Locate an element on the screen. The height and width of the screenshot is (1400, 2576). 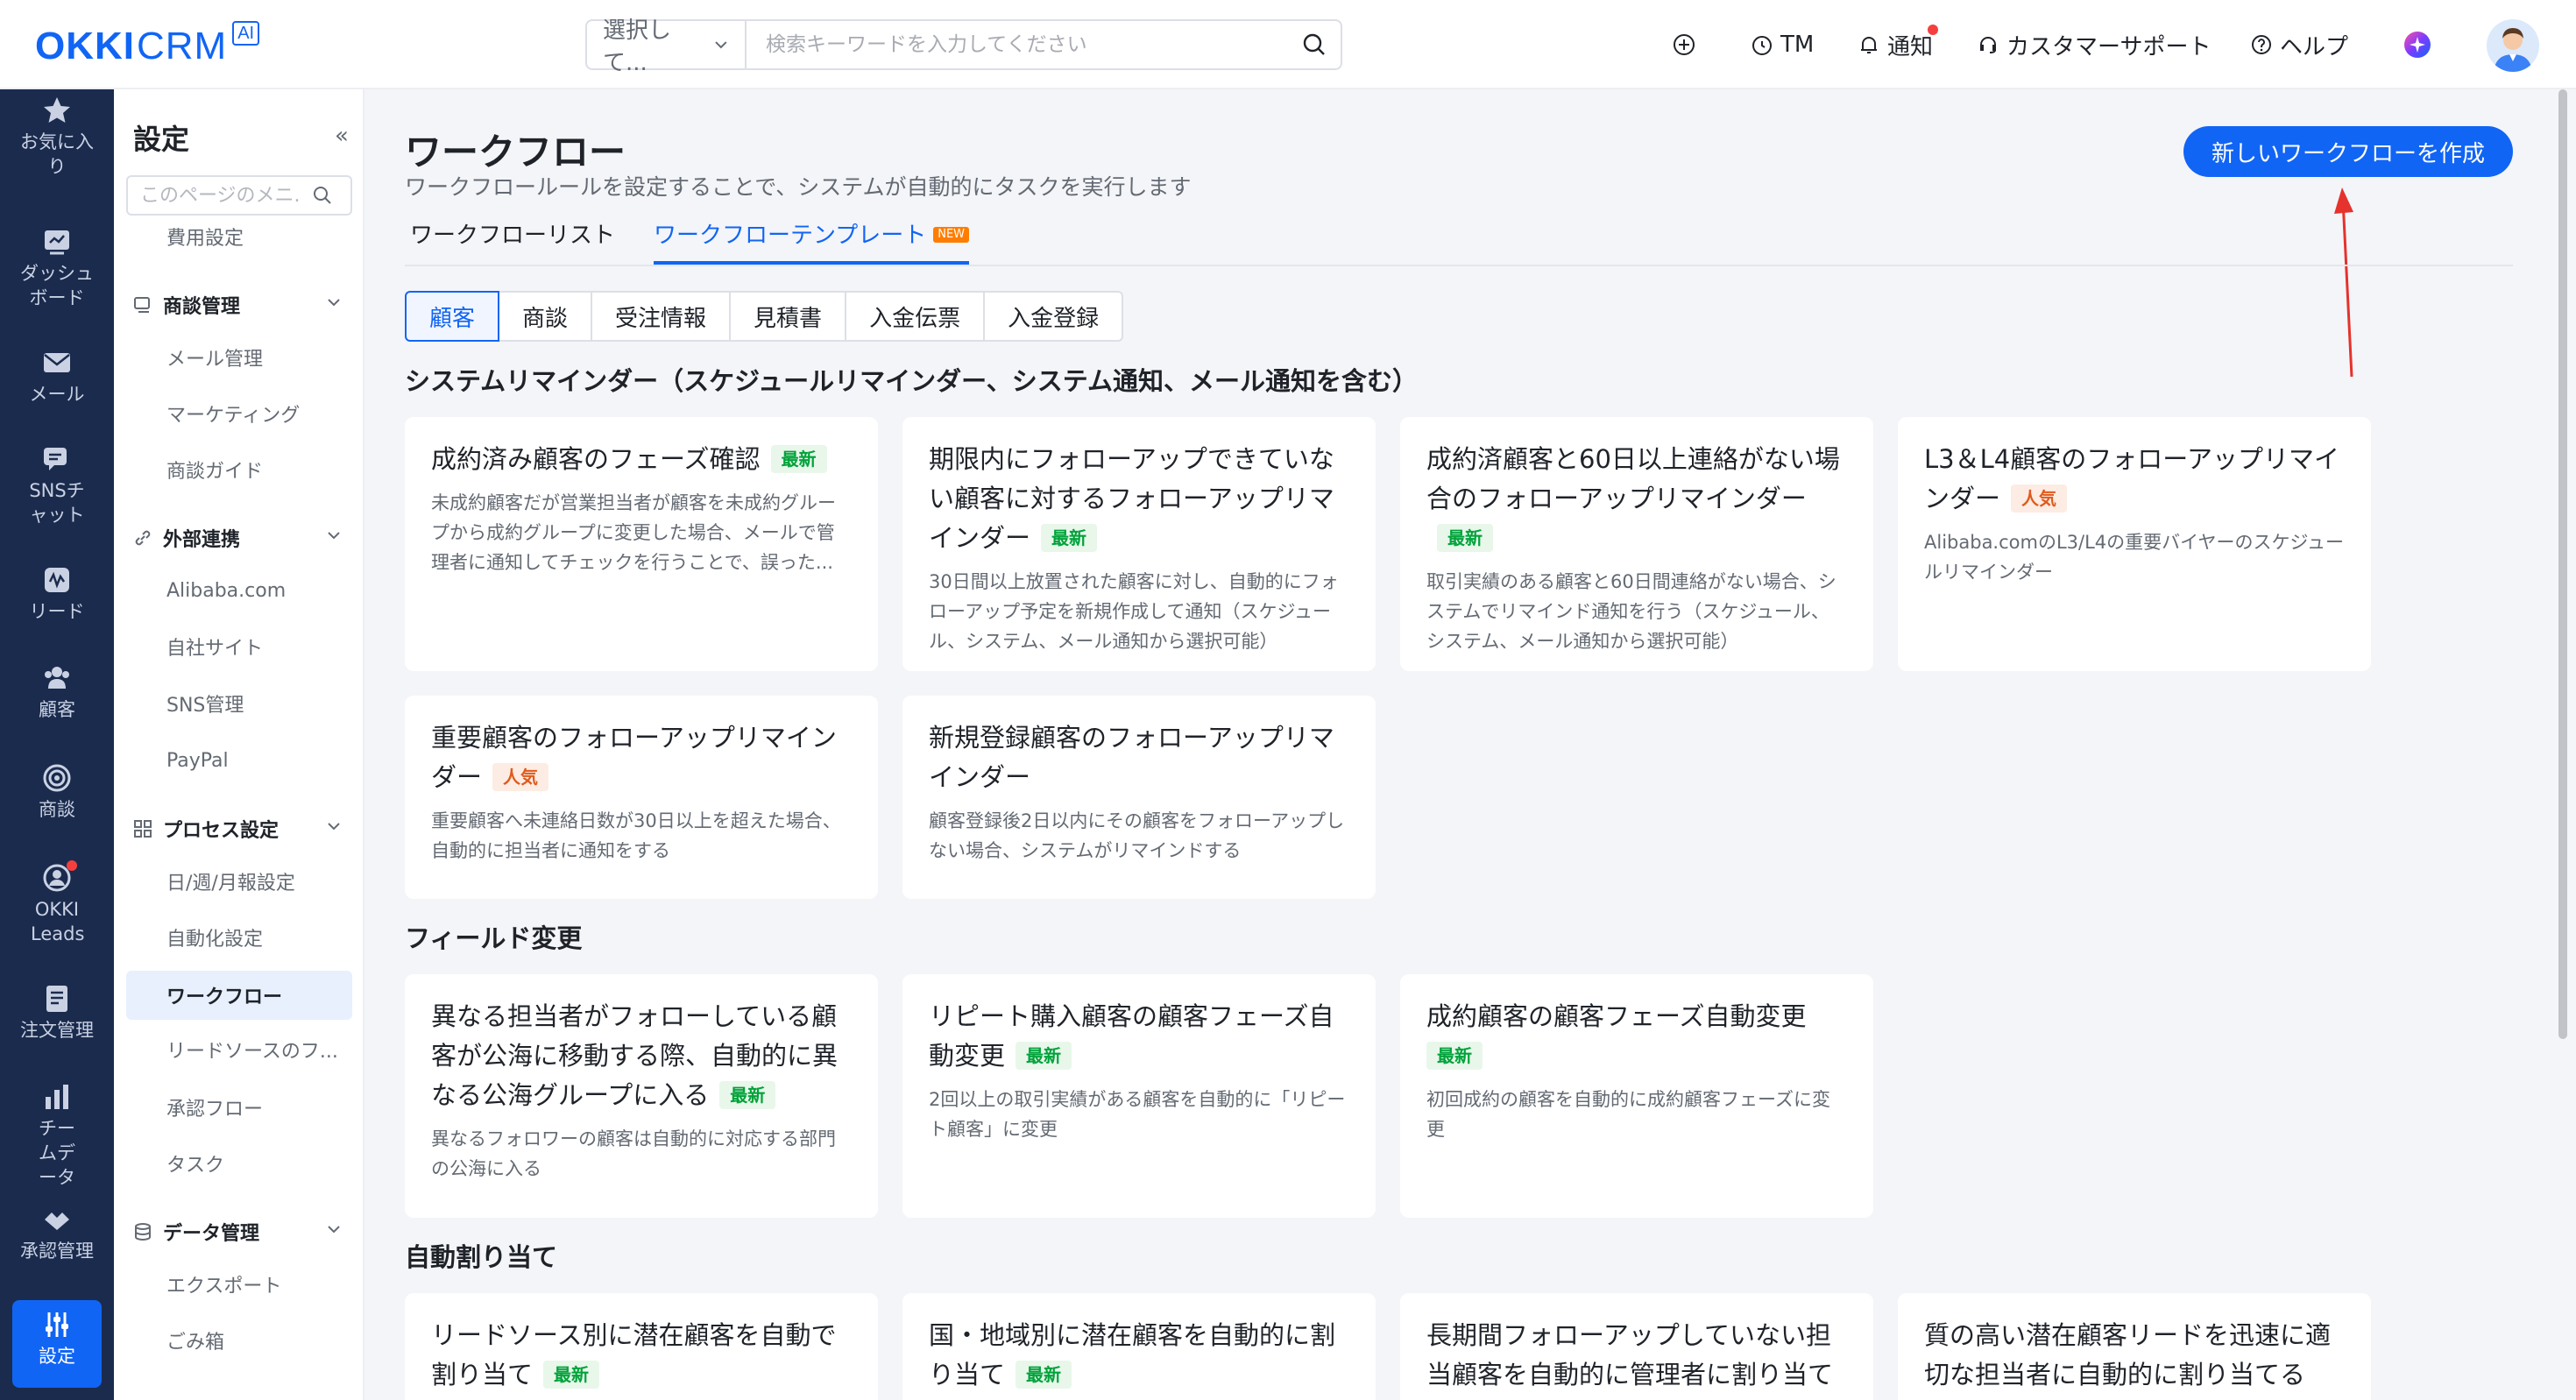
tm-label: TM is located at coordinates (1797, 45).